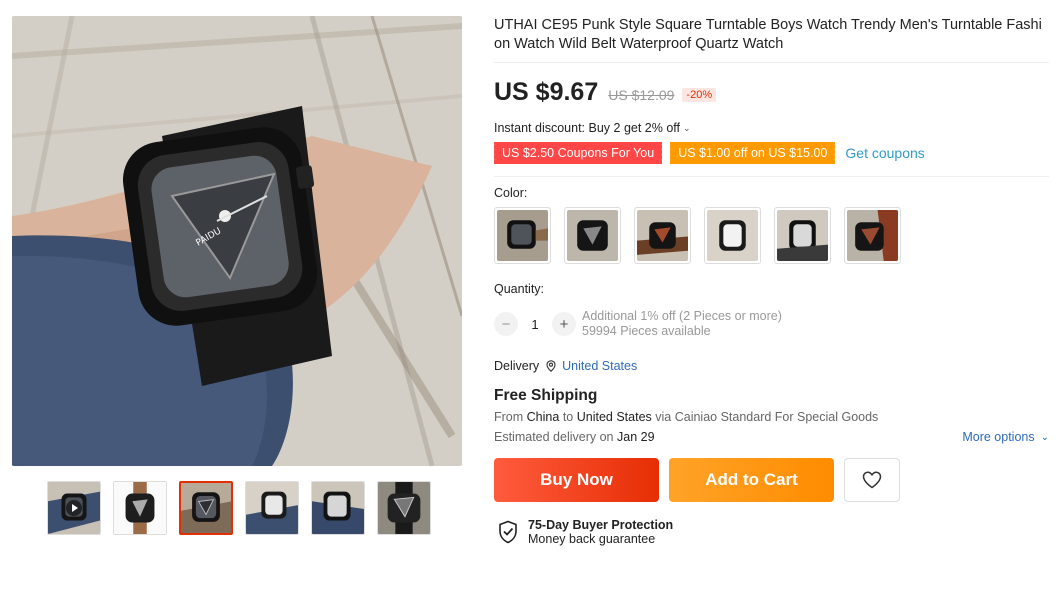 This screenshot has width=1064, height=598. I want to click on protection-subtitle: Money back guarantee, so click(592, 539).